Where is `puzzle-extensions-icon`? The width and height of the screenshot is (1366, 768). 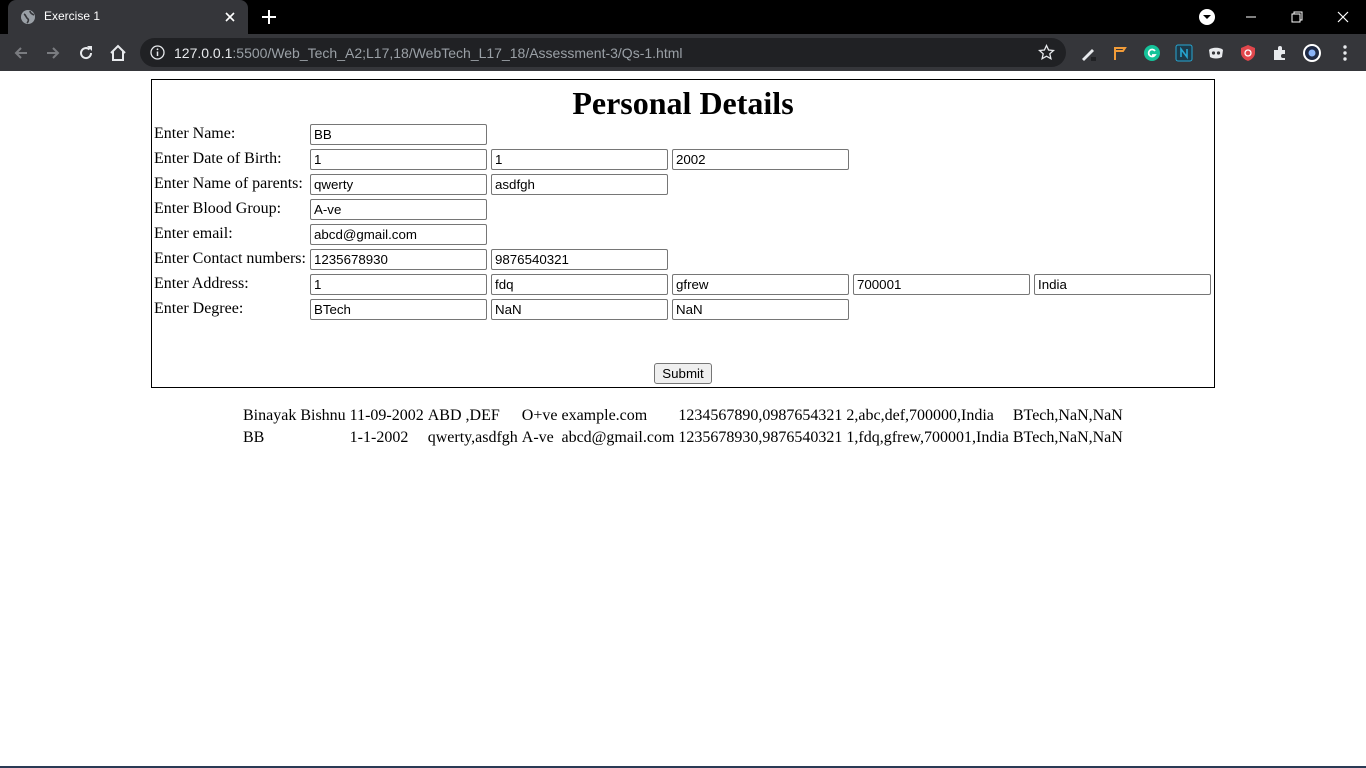 puzzle-extensions-icon is located at coordinates (1280, 53).